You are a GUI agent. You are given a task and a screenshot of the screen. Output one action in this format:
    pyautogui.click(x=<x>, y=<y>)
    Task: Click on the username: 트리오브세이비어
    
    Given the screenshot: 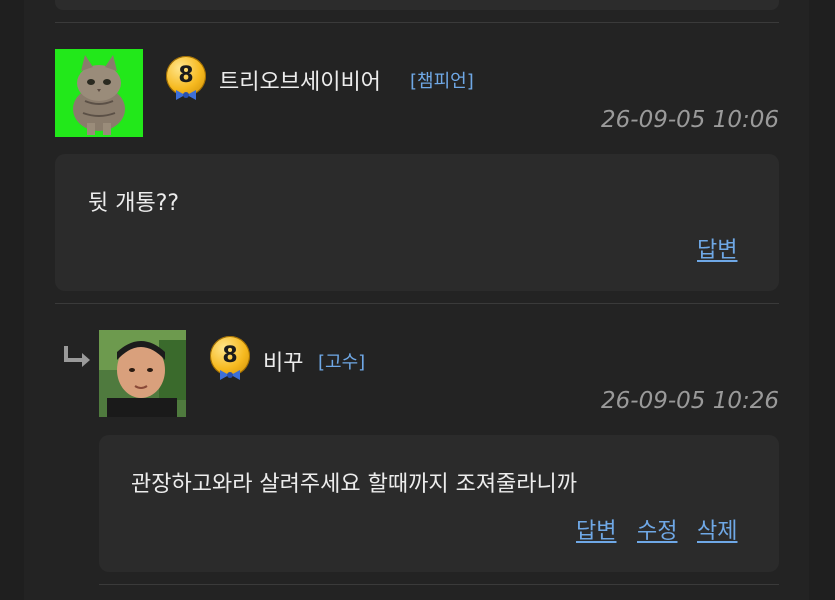 What is the action you would take?
    pyautogui.click(x=300, y=80)
    